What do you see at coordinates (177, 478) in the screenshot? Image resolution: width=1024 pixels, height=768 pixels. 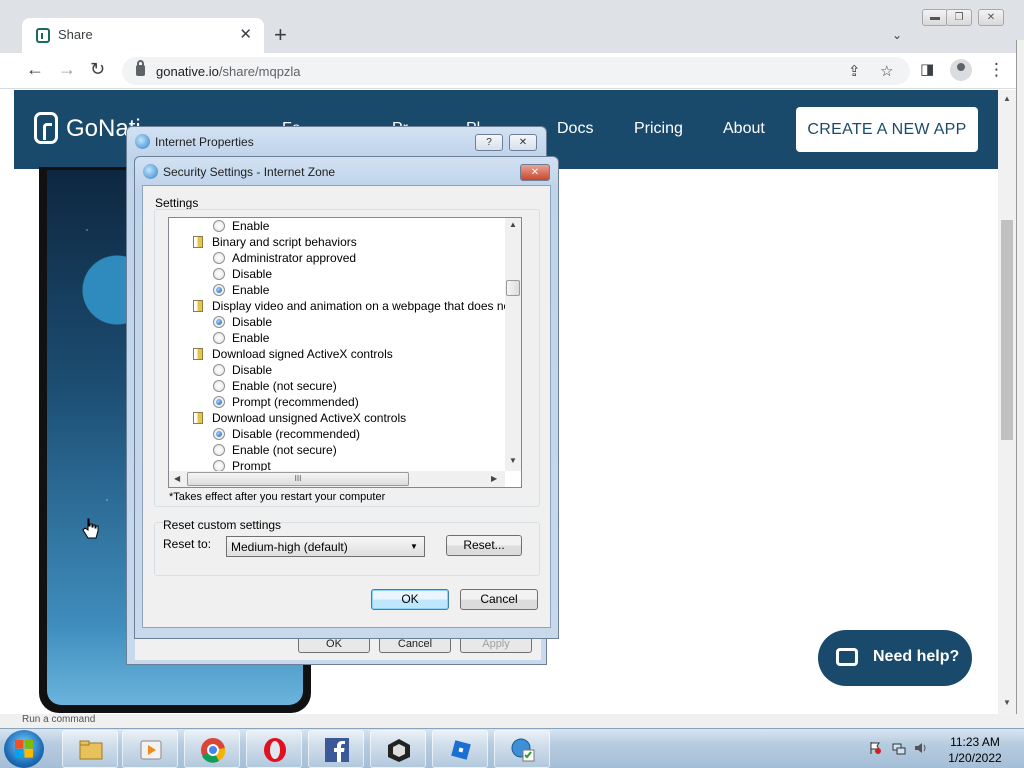 I see `list-scroll-left-icon: ◀` at bounding box center [177, 478].